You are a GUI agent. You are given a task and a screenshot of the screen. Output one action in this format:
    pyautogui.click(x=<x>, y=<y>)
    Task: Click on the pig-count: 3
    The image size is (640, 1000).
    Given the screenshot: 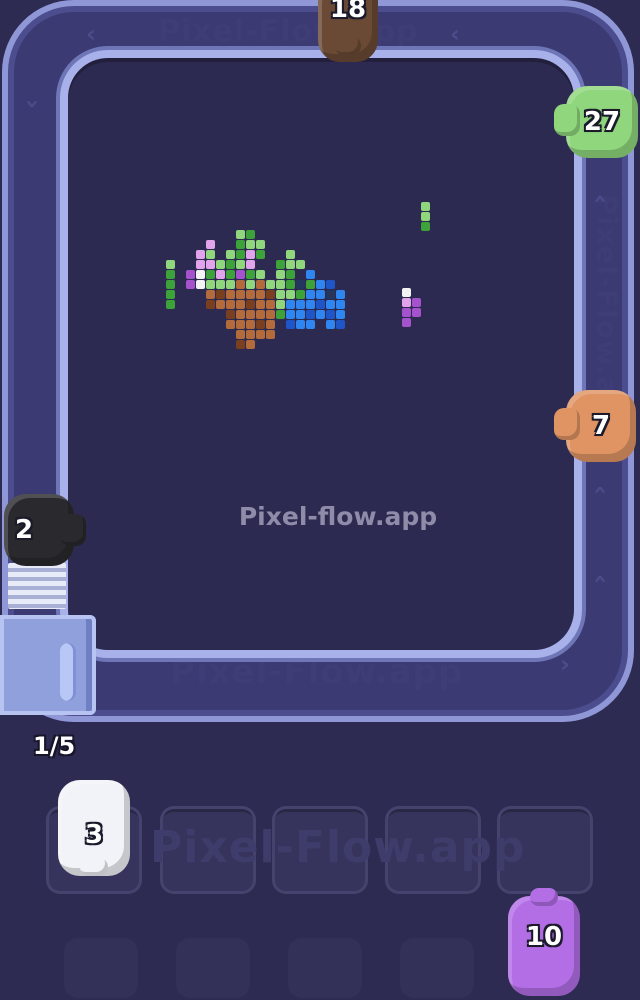 What is the action you would take?
    pyautogui.click(x=94, y=835)
    